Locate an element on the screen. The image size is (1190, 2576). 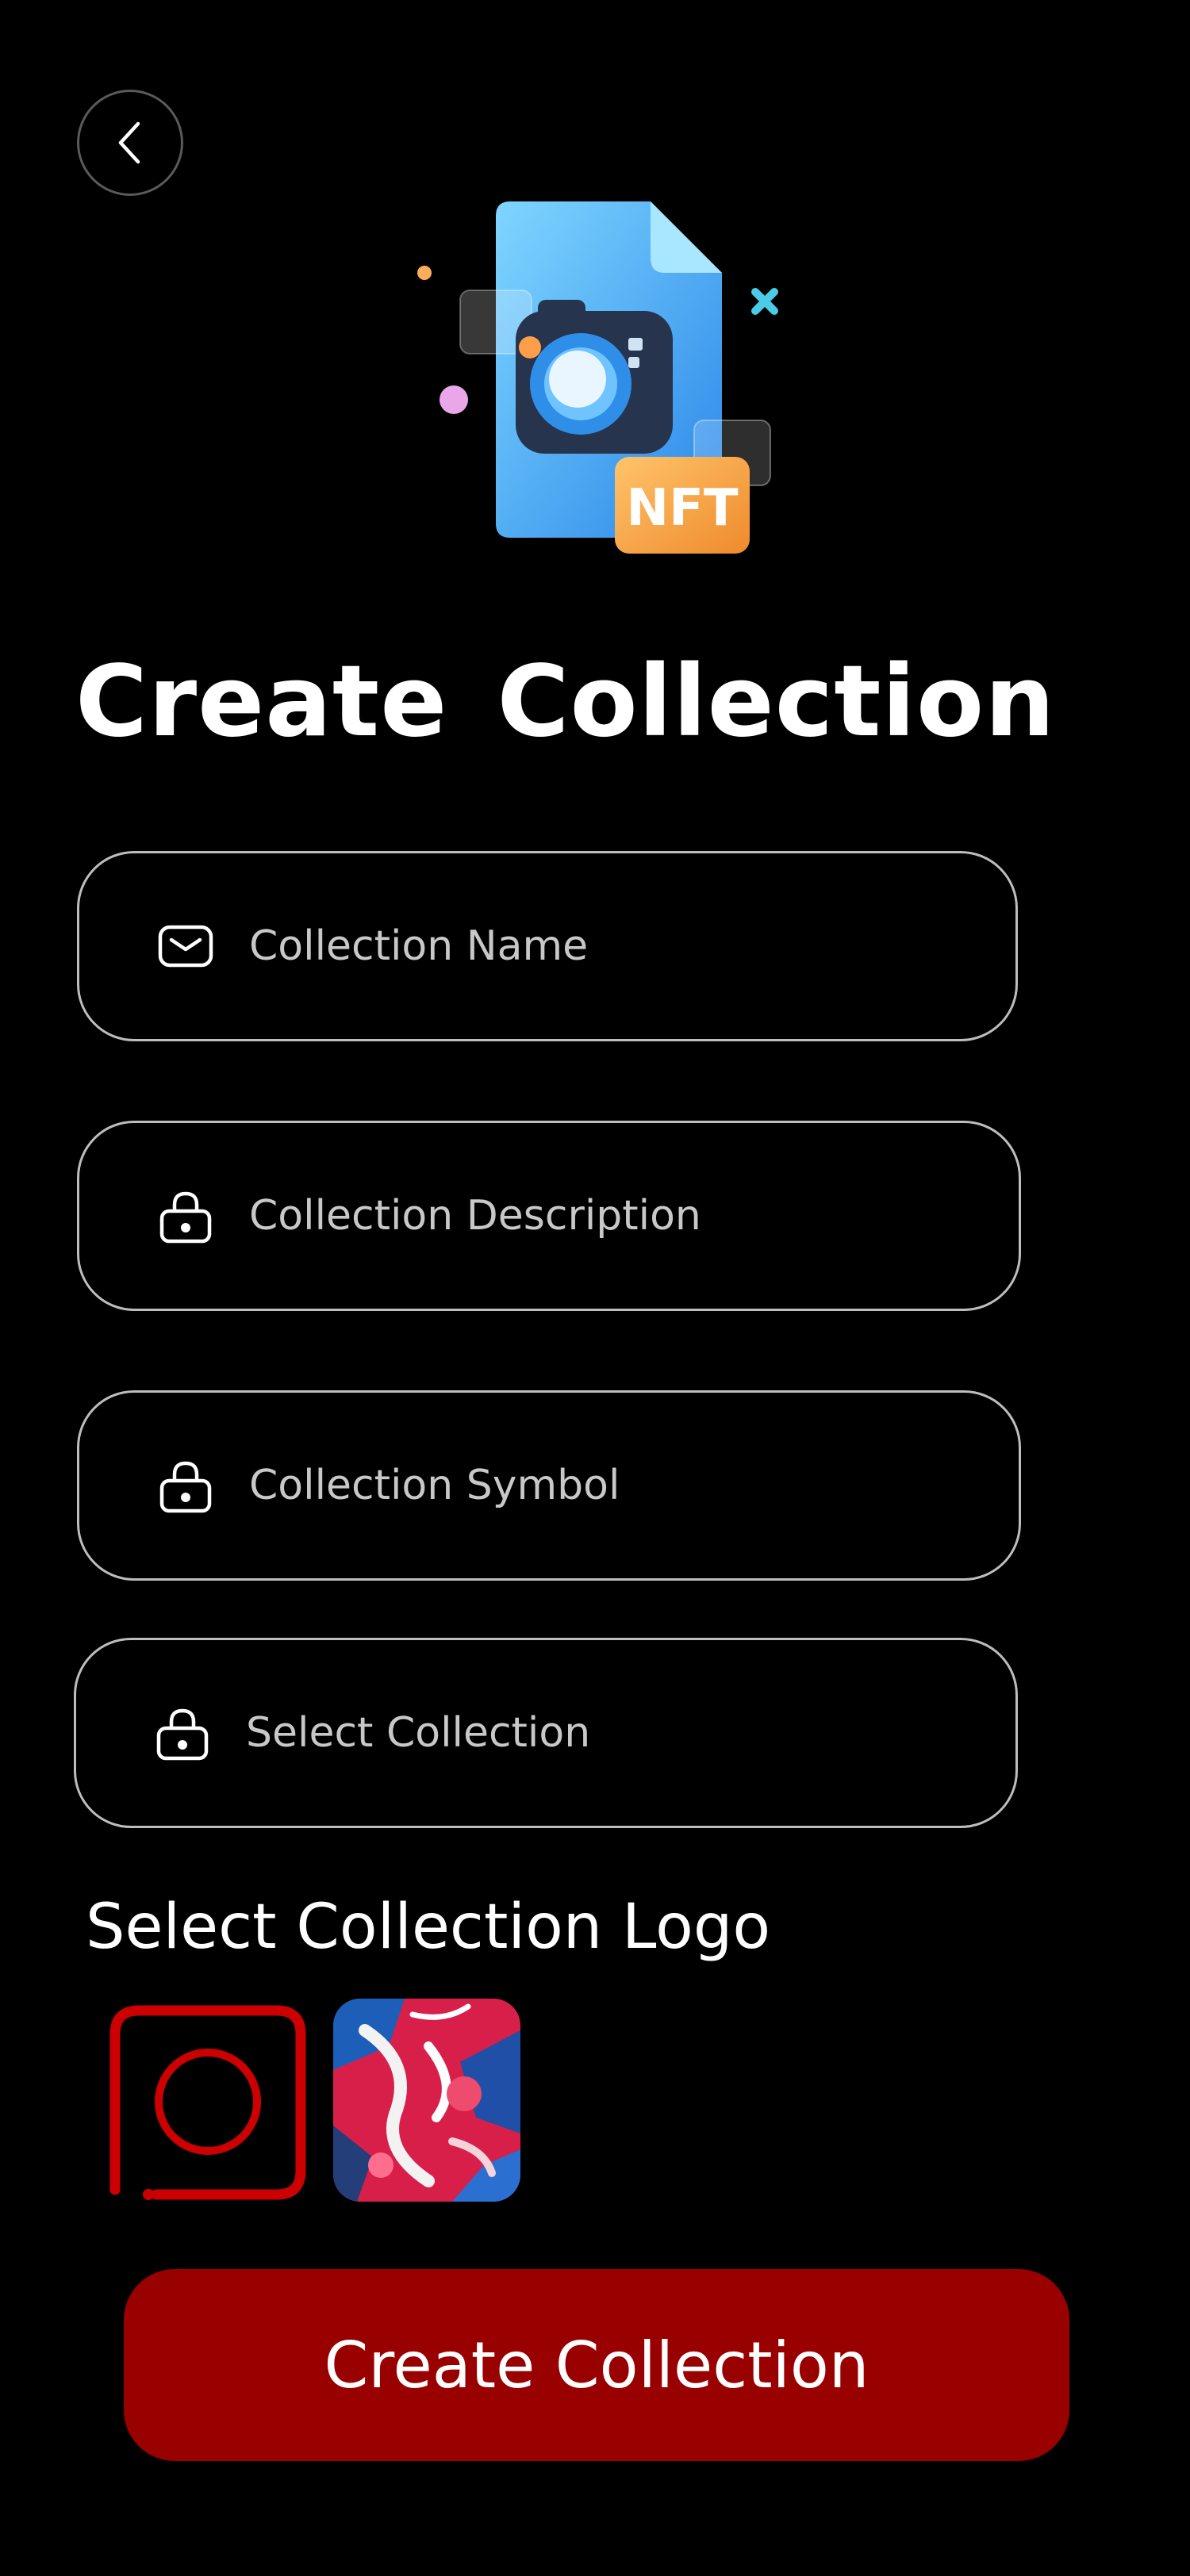
logo-upload-button is located at coordinates (208, 2103).